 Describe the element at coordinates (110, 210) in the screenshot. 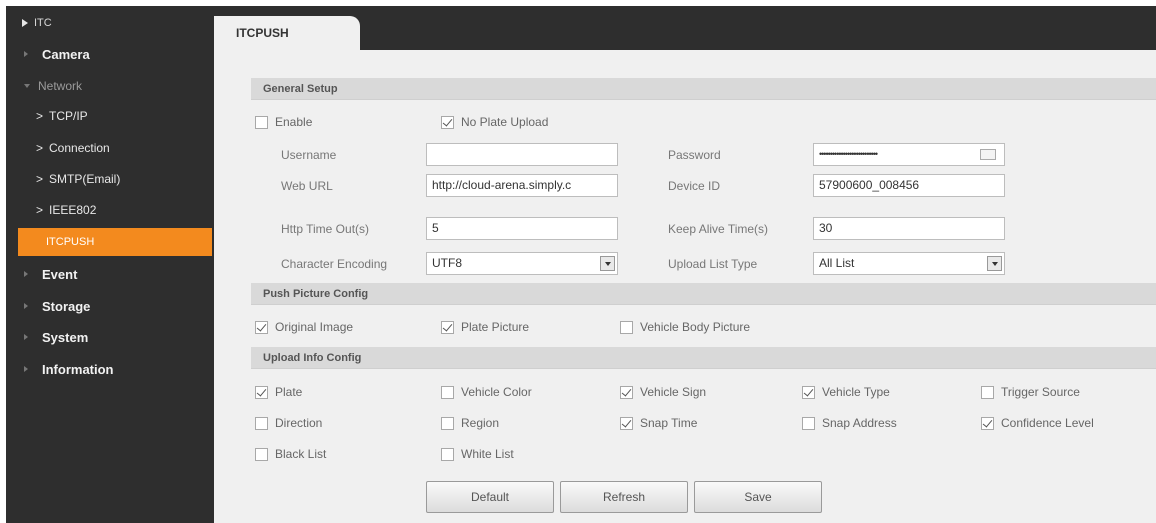

I see `sidebar-item-ieee802: > IEEE802` at that location.